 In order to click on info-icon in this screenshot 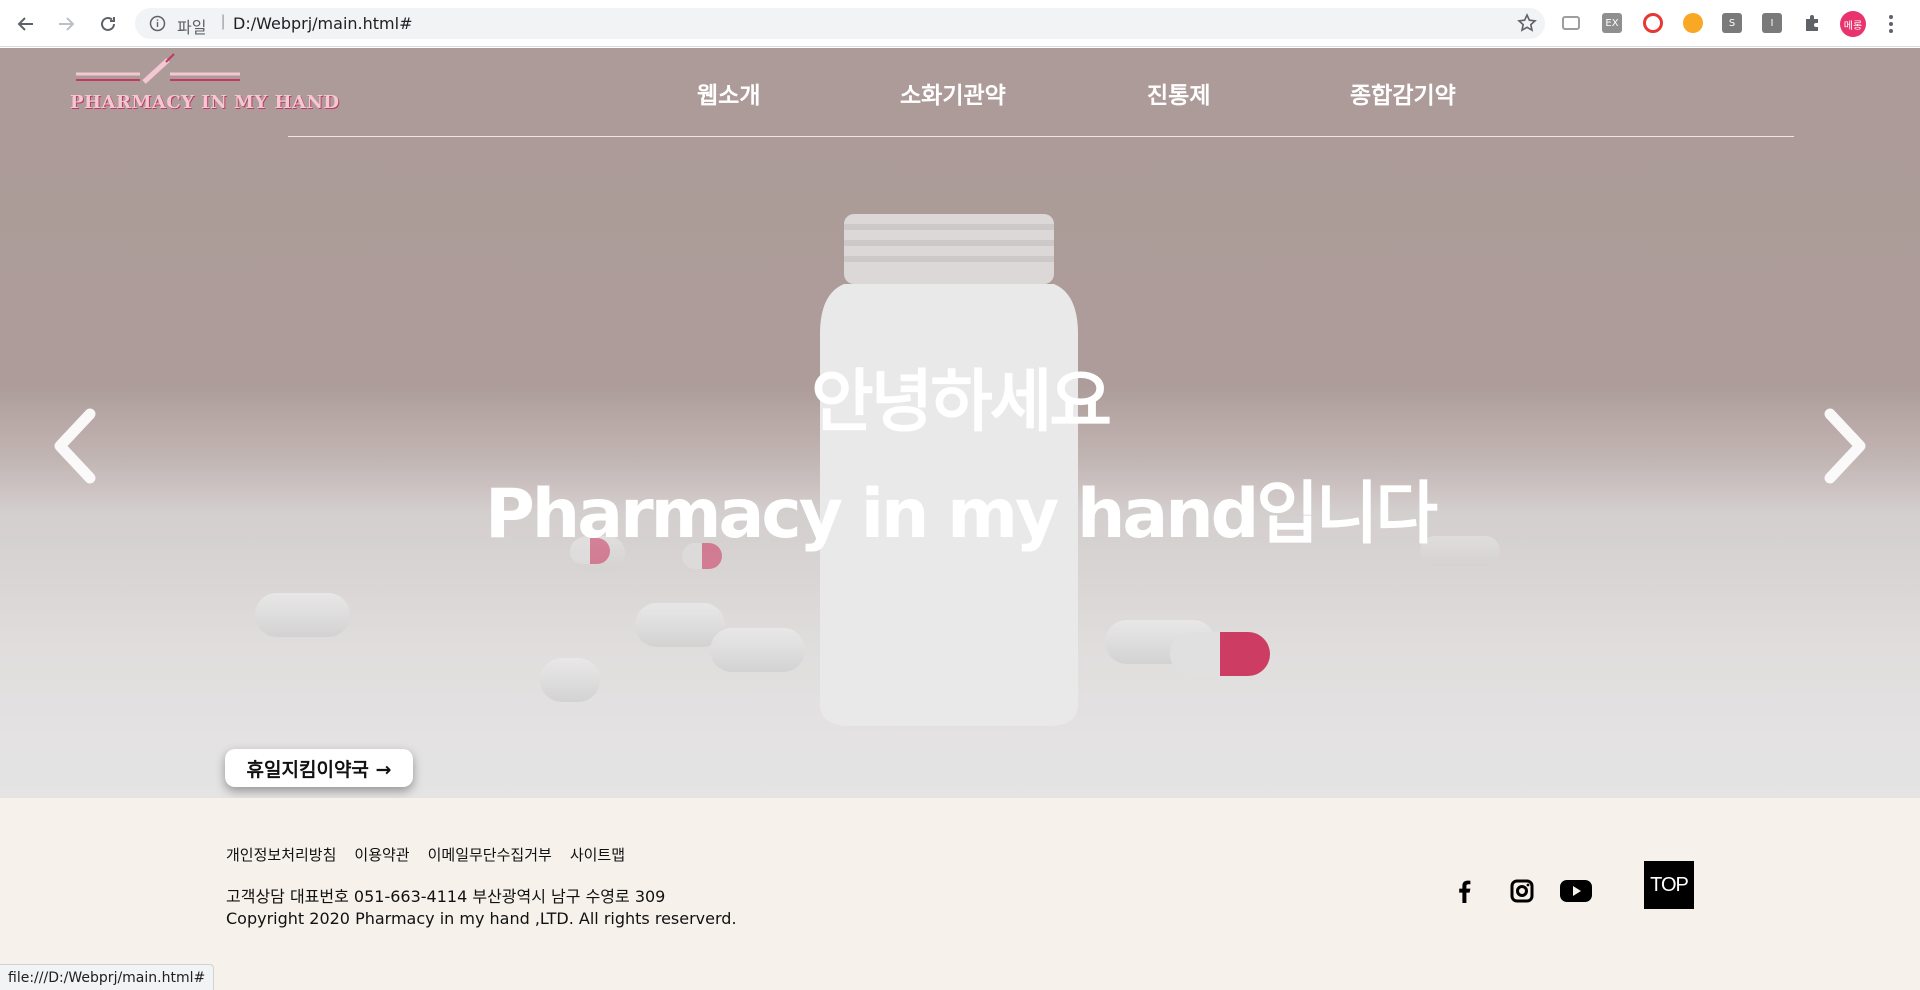, I will do `click(157, 23)`.